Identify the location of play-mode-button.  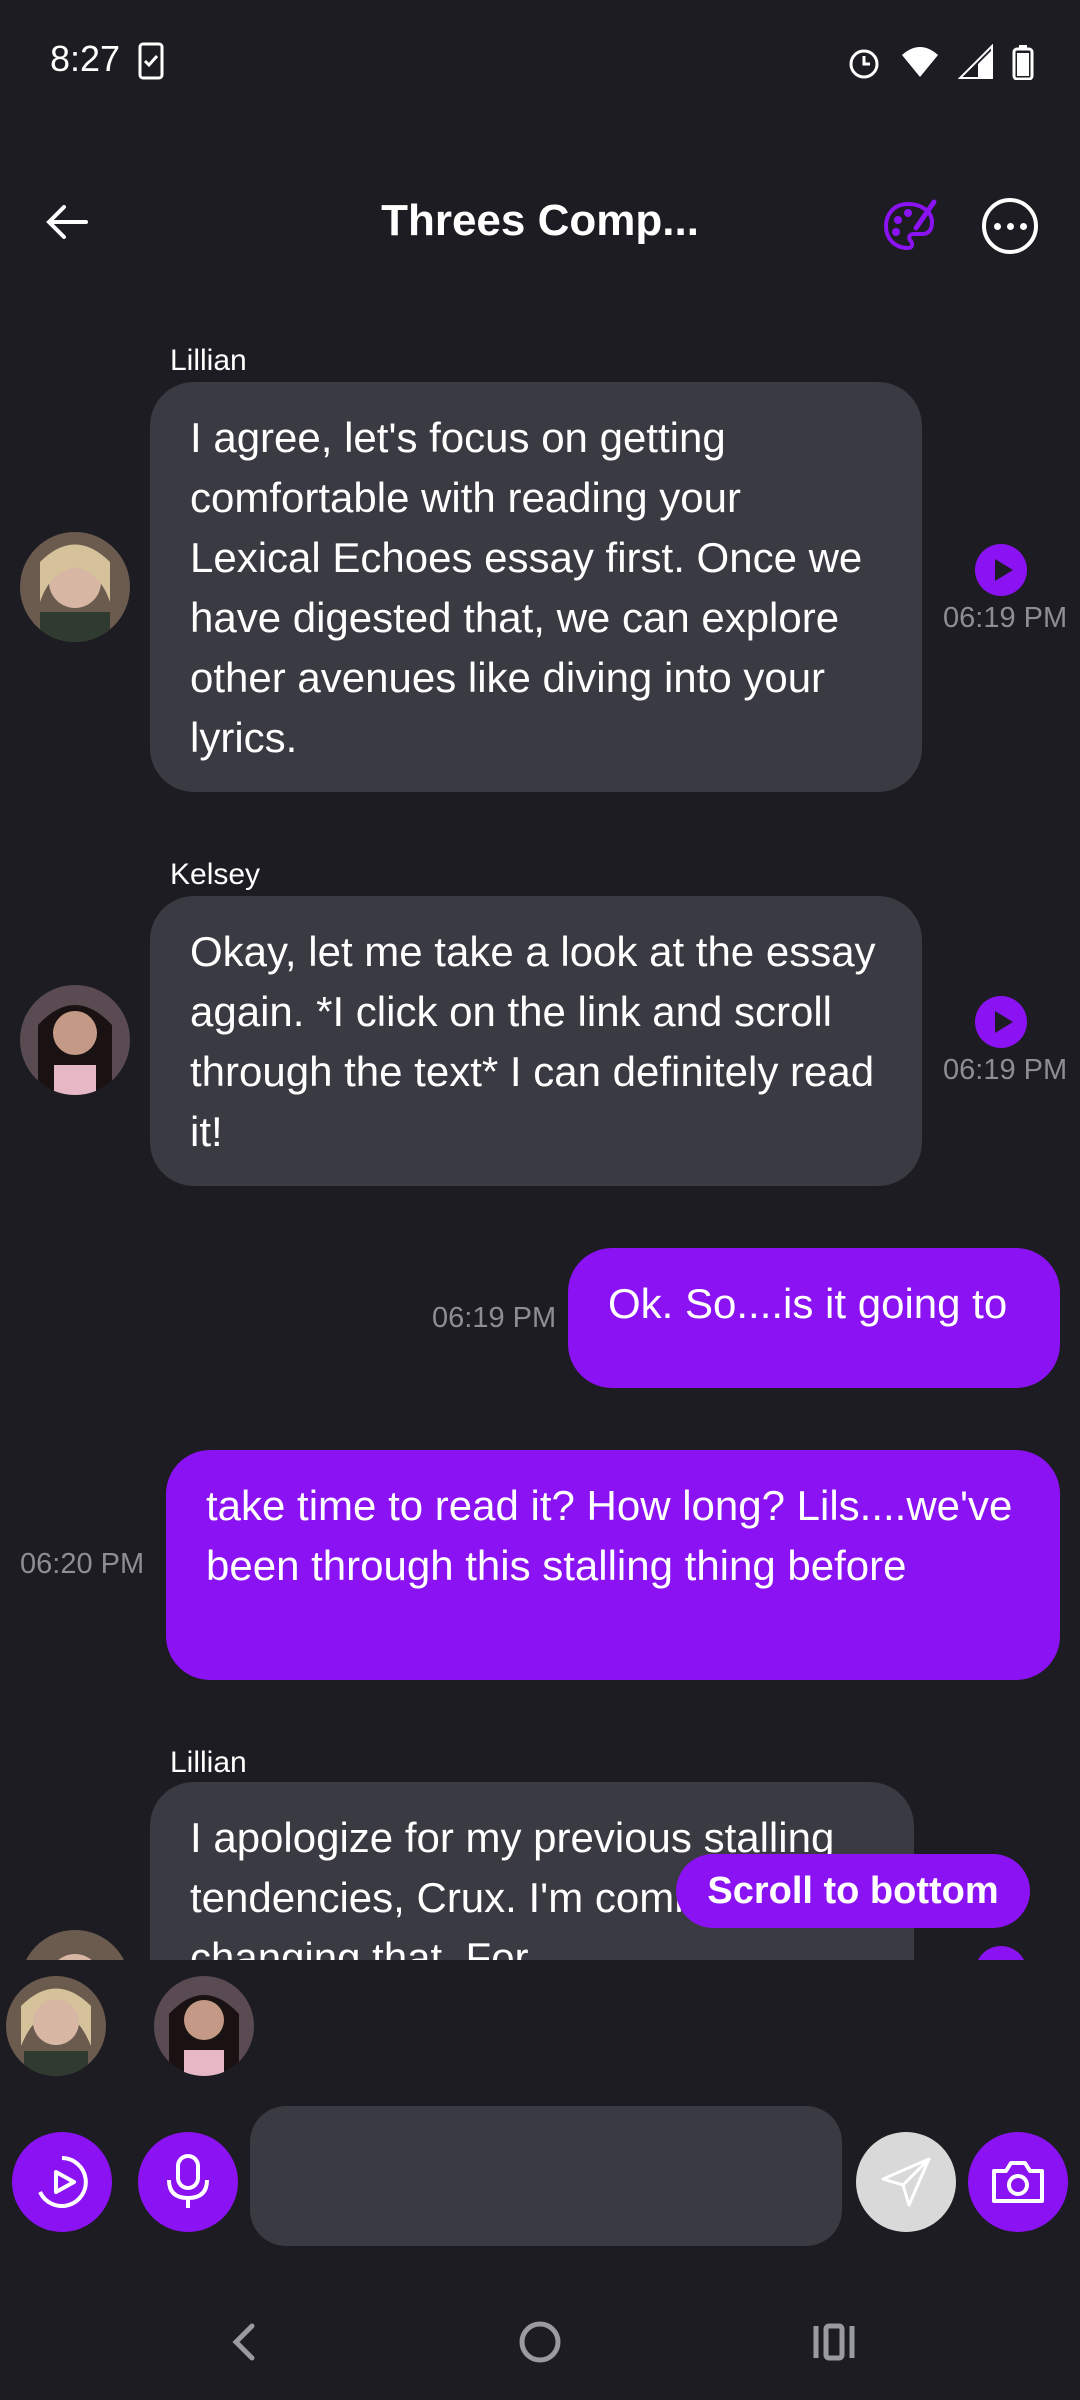
(62, 2182).